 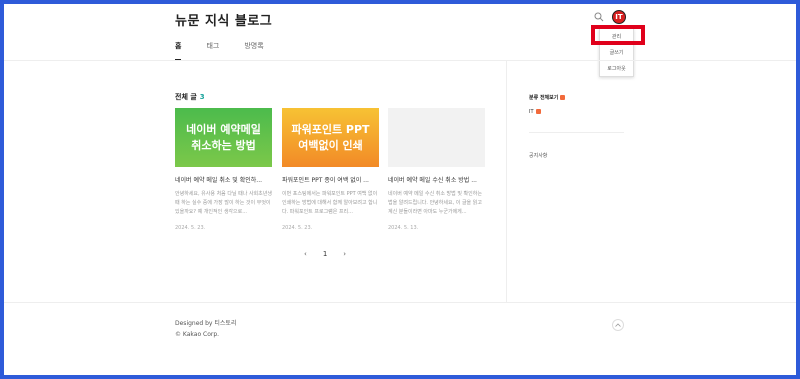 What do you see at coordinates (330, 145) in the screenshot?
I see `thumbnail-text: 여백없이 인쇄` at bounding box center [330, 145].